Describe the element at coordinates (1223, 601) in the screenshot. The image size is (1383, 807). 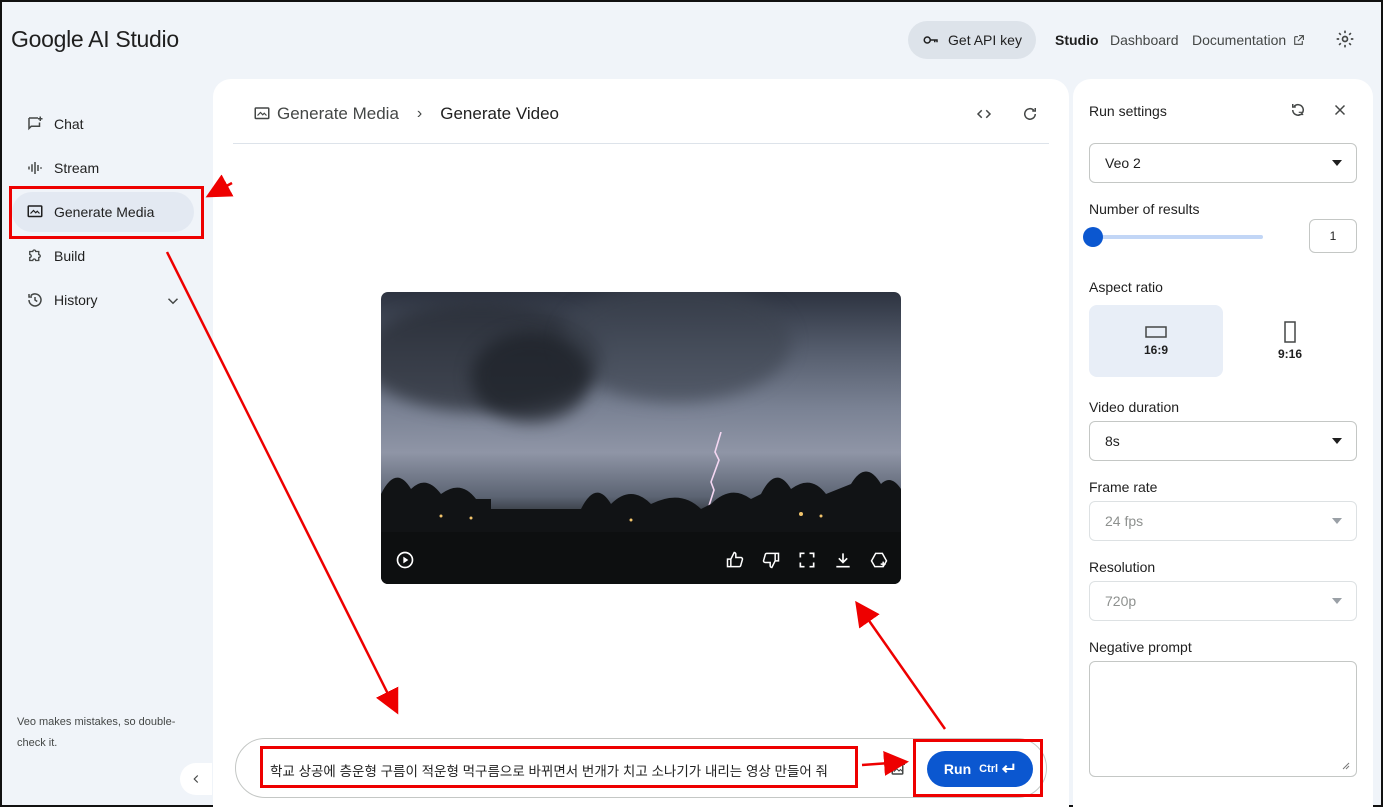
I see `resolution-select: 720p` at that location.